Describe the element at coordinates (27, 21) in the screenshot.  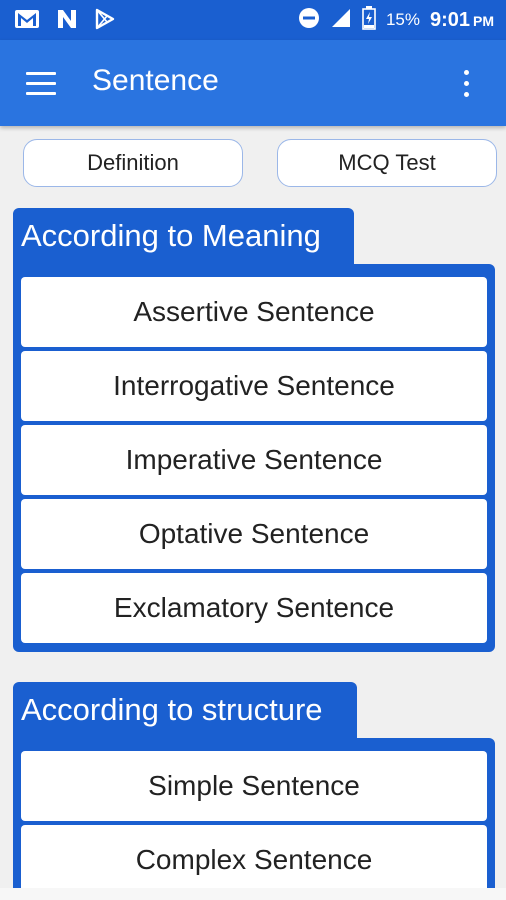
I see `gmail-icon` at that location.